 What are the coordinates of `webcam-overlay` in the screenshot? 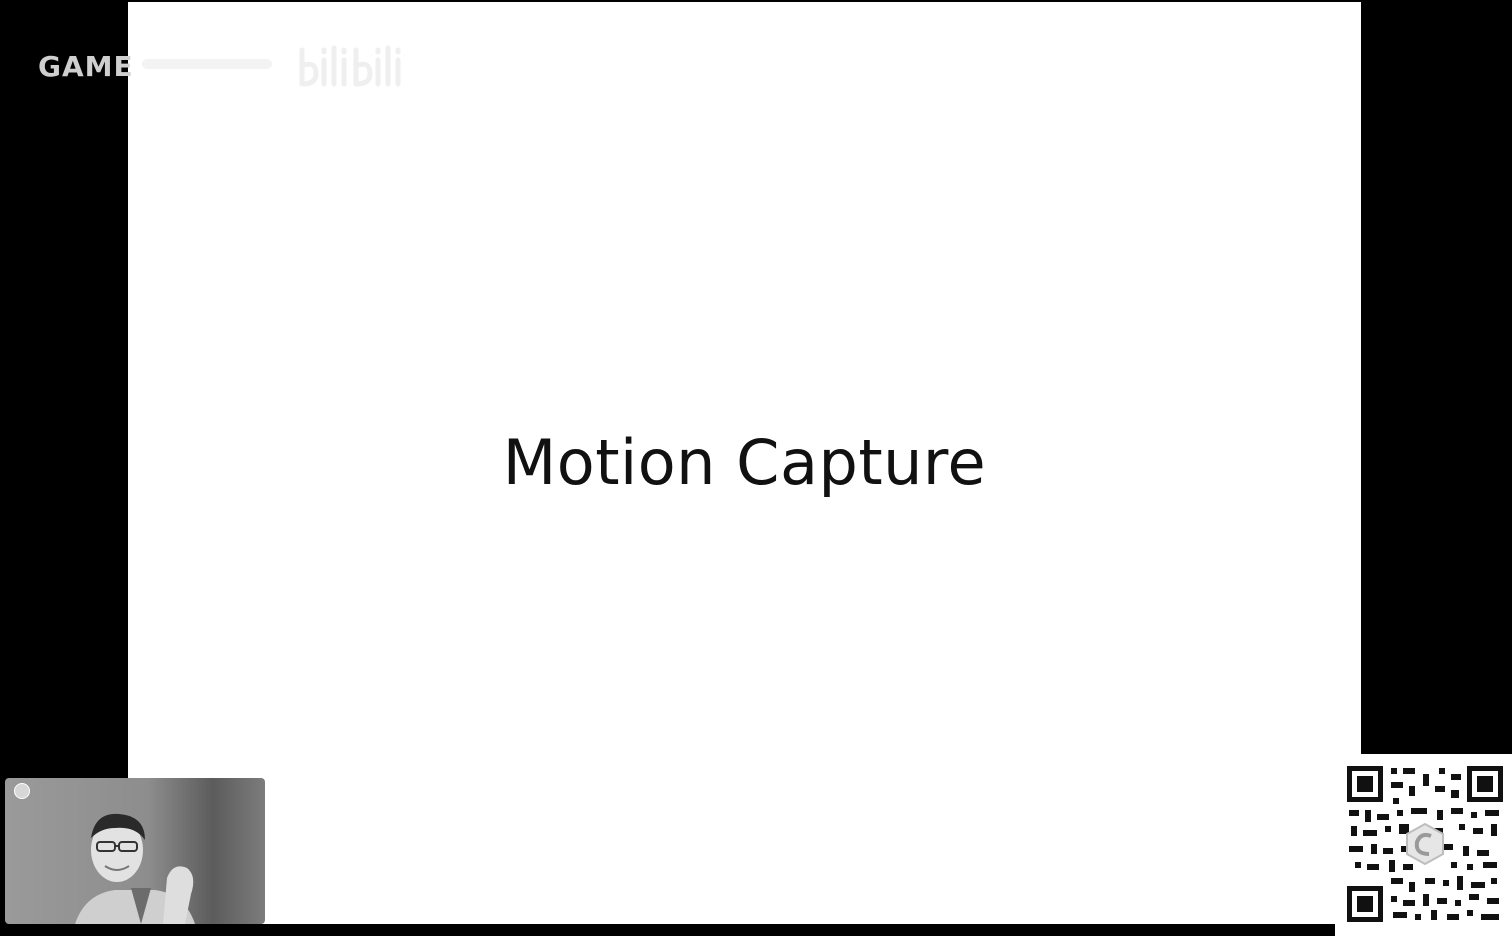 It's located at (135, 851).